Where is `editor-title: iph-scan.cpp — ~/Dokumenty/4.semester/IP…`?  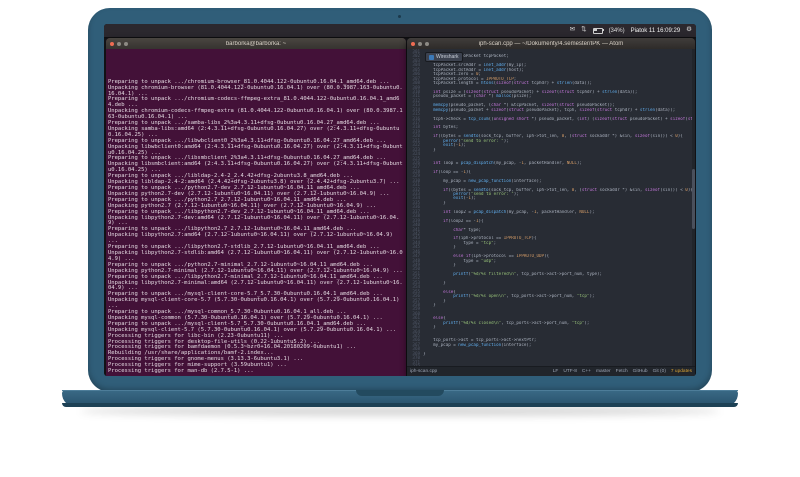
editor-title: iph-scan.cpp — ~/Dokumenty/4.semester/IP… is located at coordinates (551, 43).